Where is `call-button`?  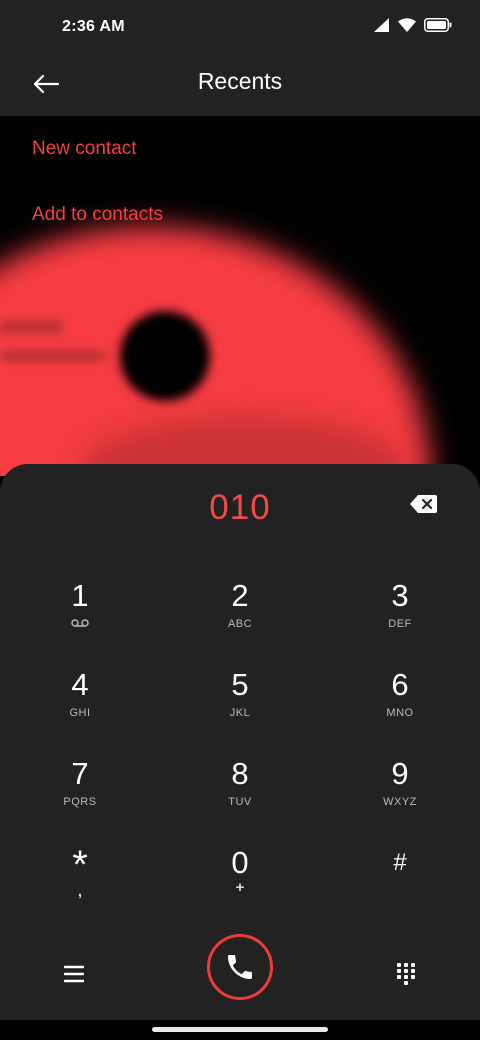
call-button is located at coordinates (240, 967).